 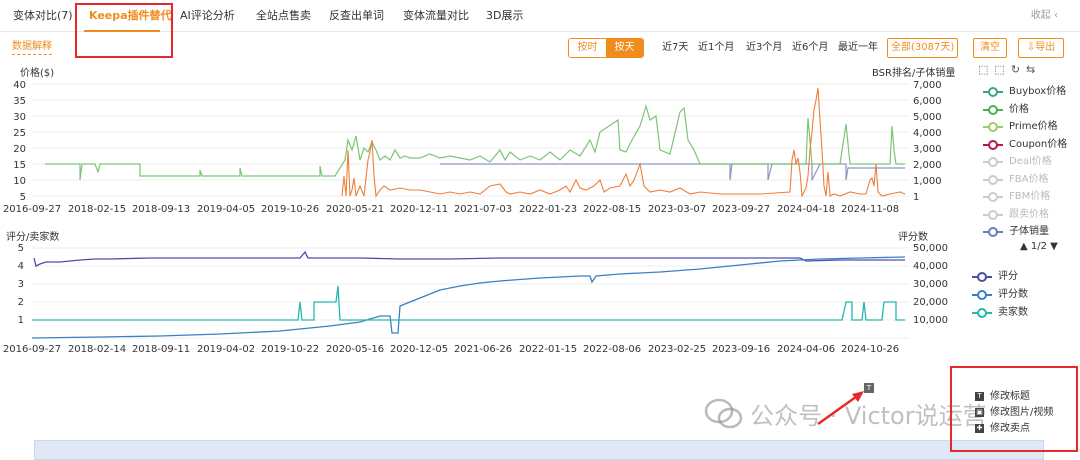 I want to click on chart2-x-tick: 2020-12-05, so click(x=419, y=349).